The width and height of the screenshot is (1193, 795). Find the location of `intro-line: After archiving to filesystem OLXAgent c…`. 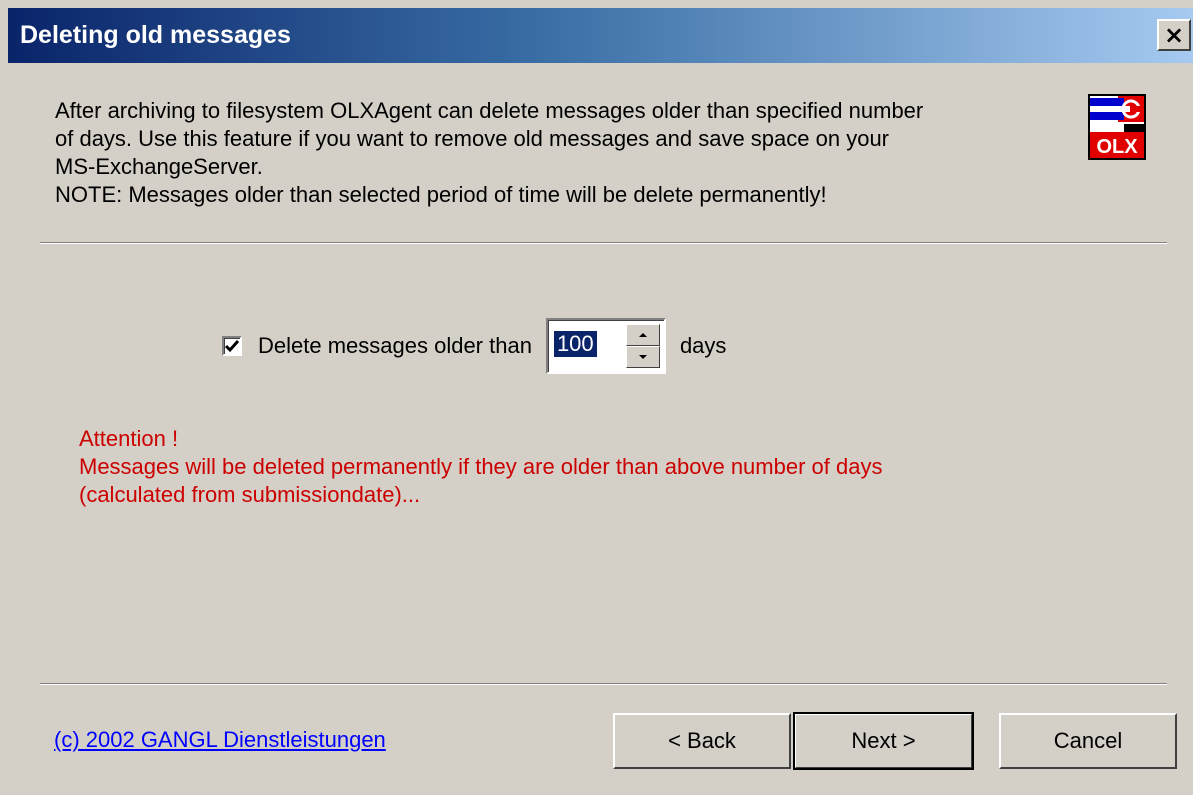

intro-line: After archiving to filesystem OLXAgent c… is located at coordinates (489, 110).